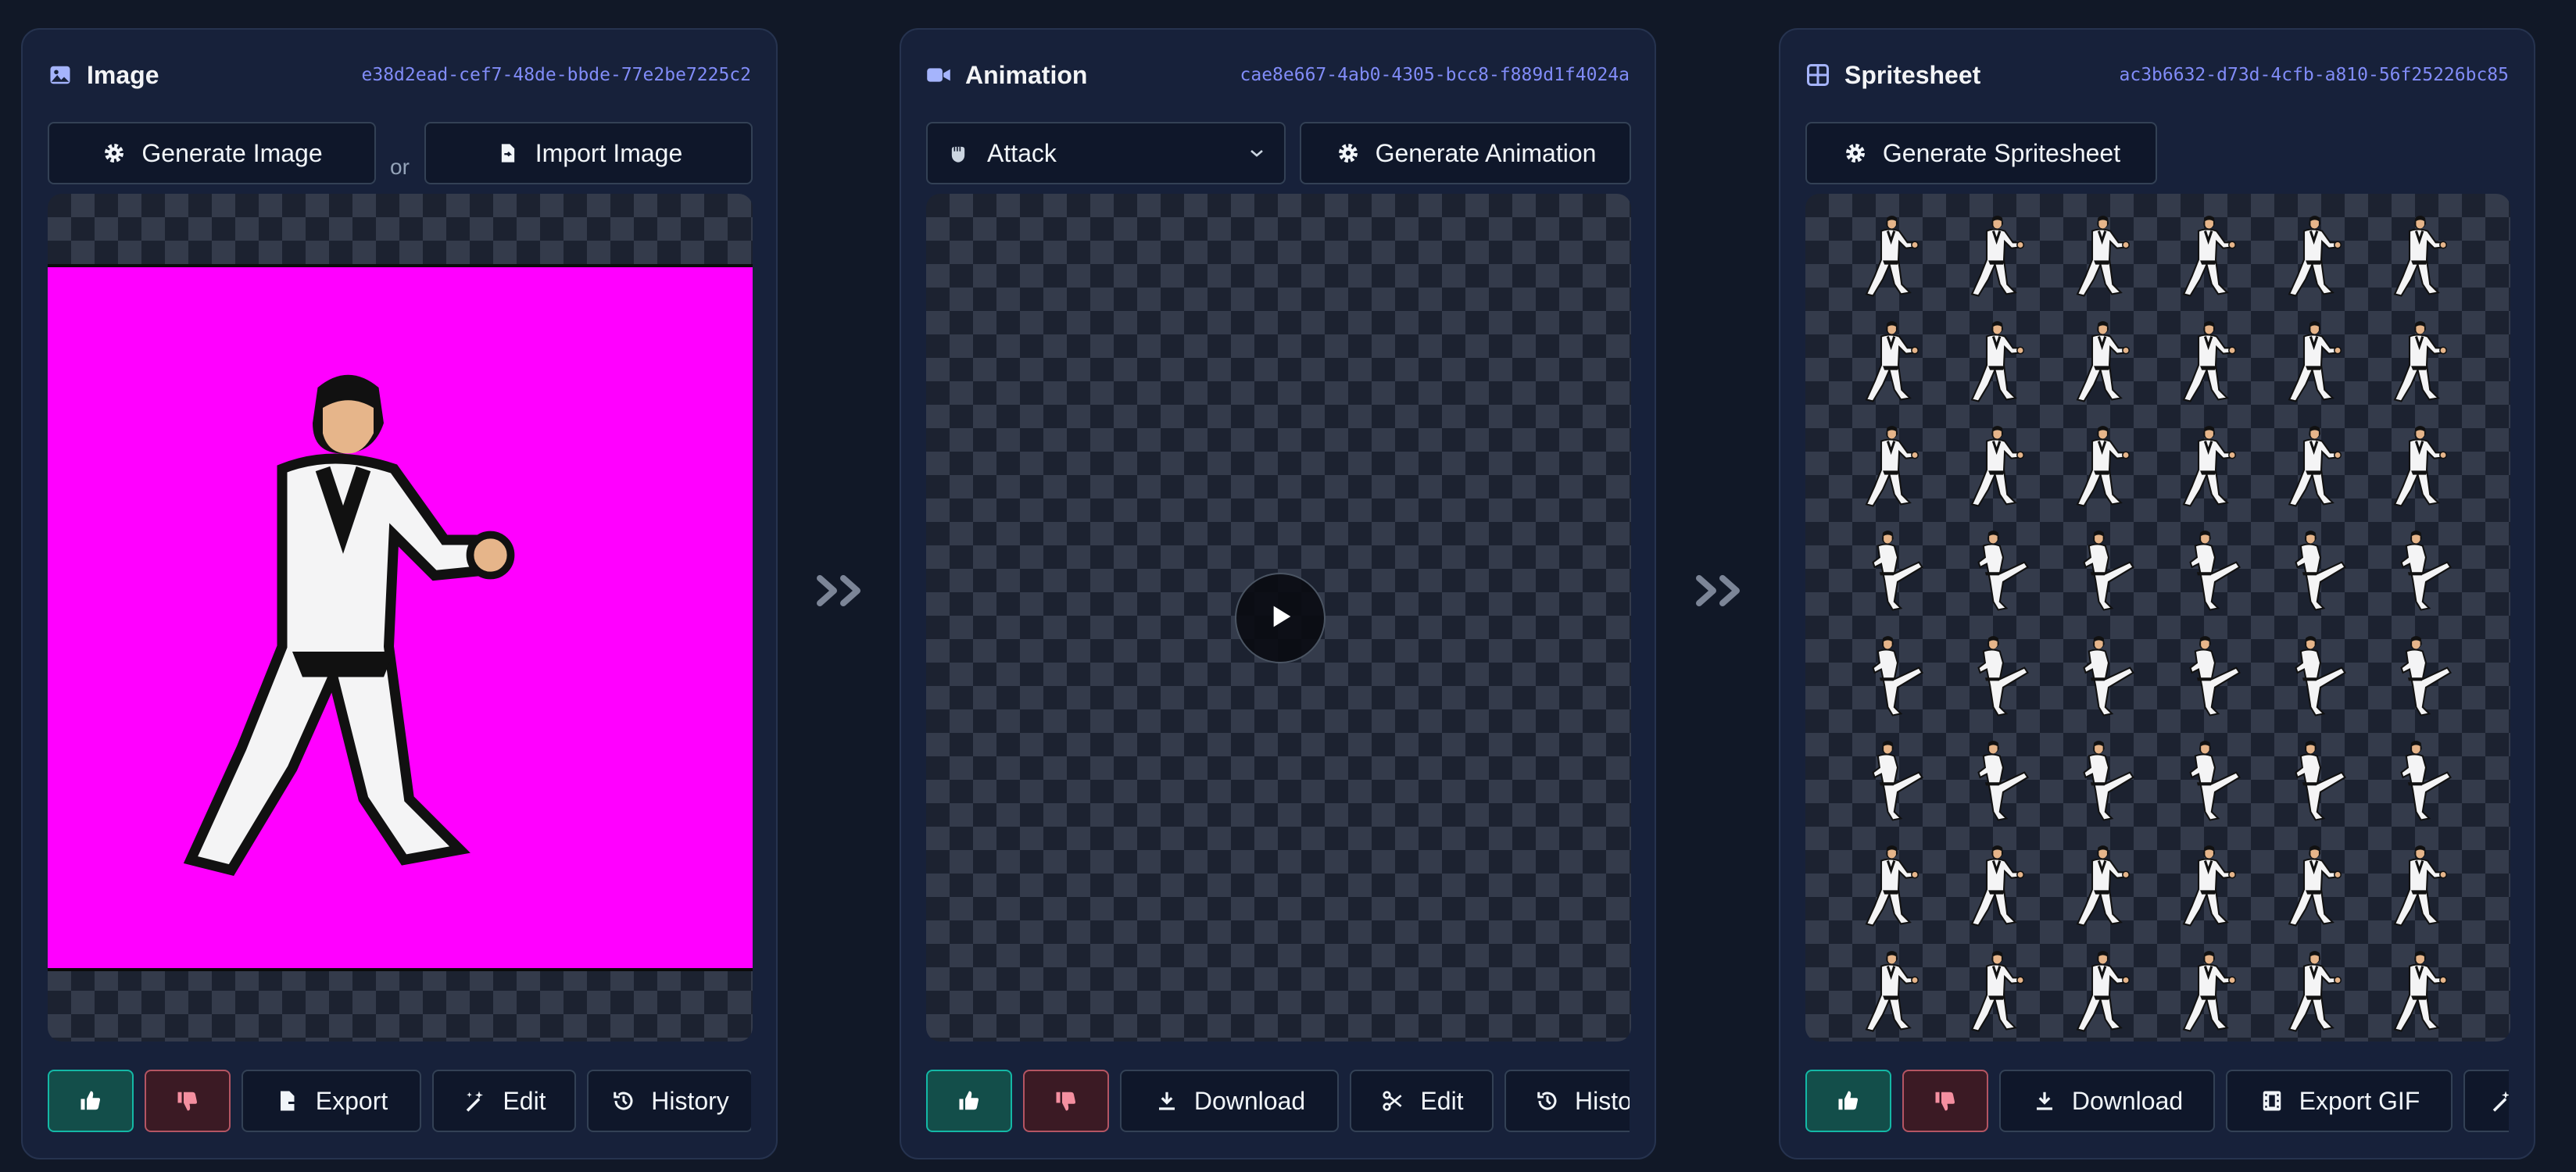  I want to click on magic-wand-icon, so click(475, 1101).